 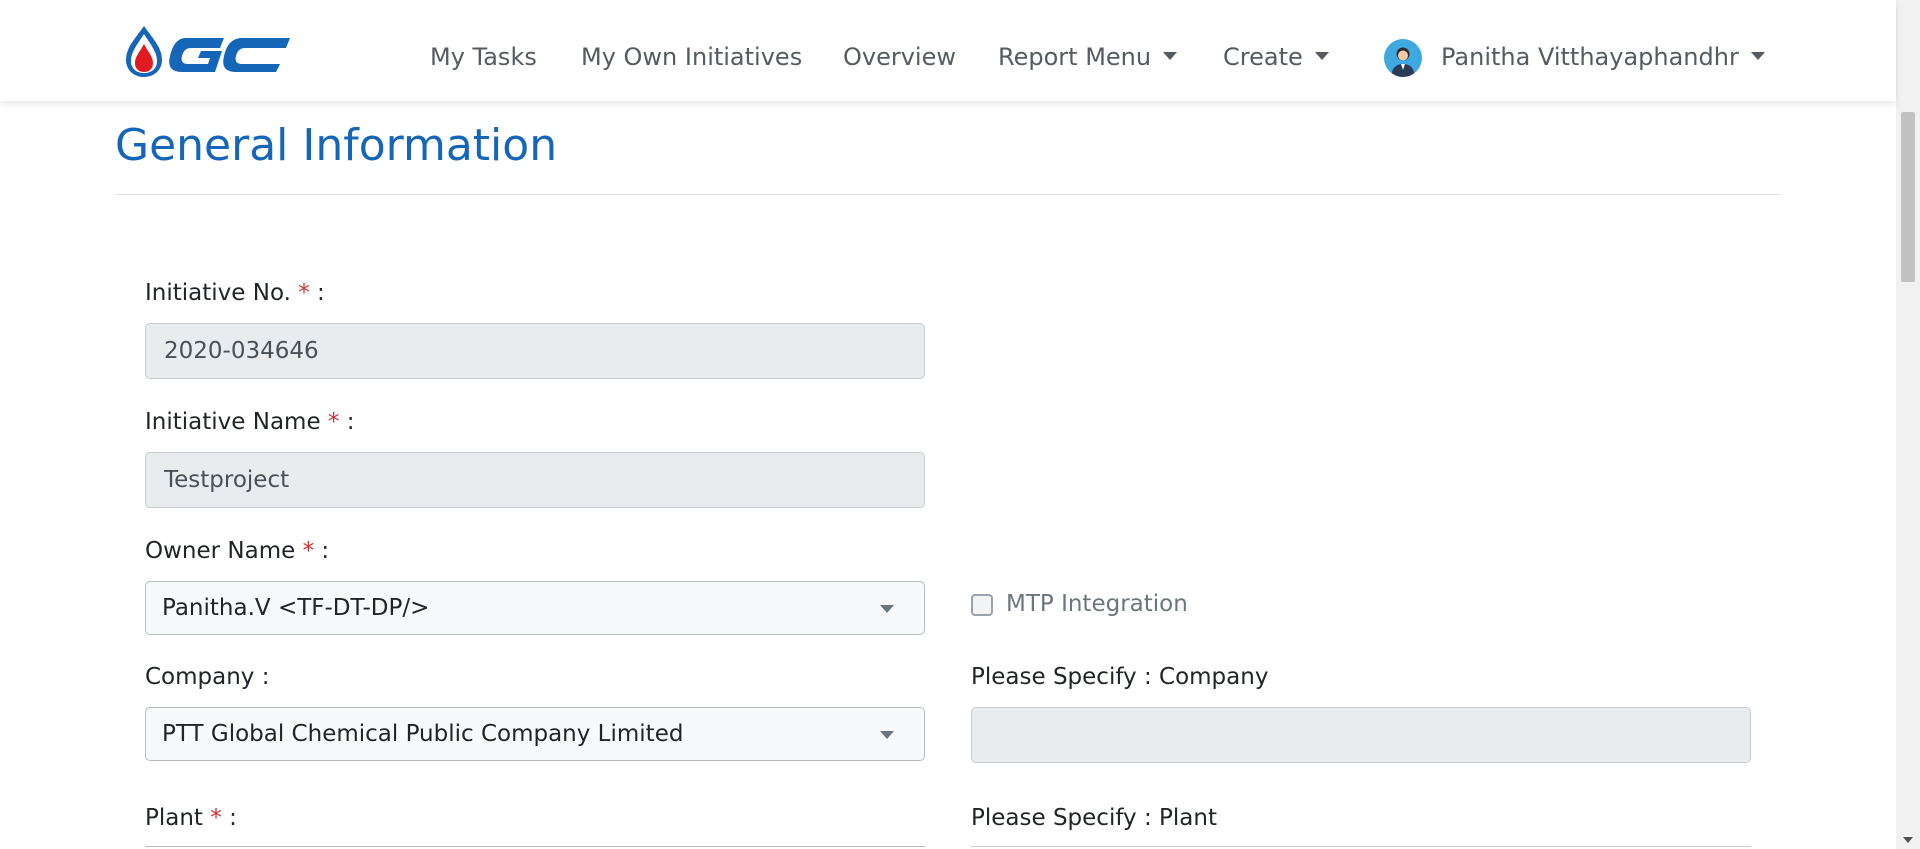 What do you see at coordinates (296, 608) in the screenshot?
I see `owner-name-selected-value: Panitha.V <TF-DT-DP/>` at bounding box center [296, 608].